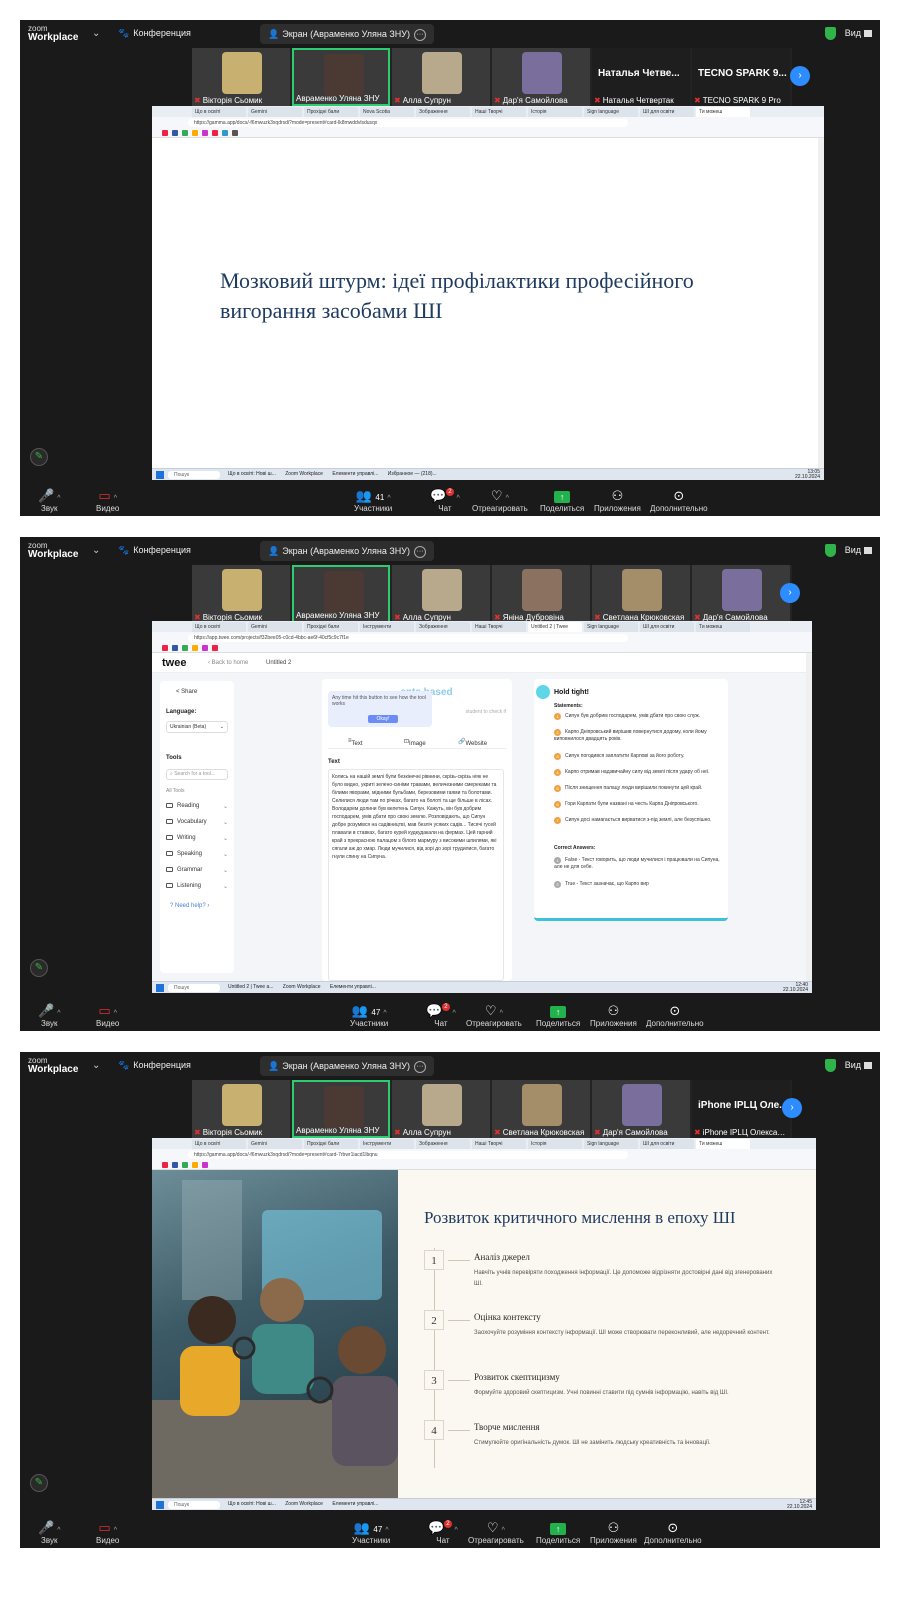 The image size is (900, 1600). Describe the element at coordinates (541, 594) in the screenshot. I see `participant-tile: ✖ Яніна Дубровіна` at that location.